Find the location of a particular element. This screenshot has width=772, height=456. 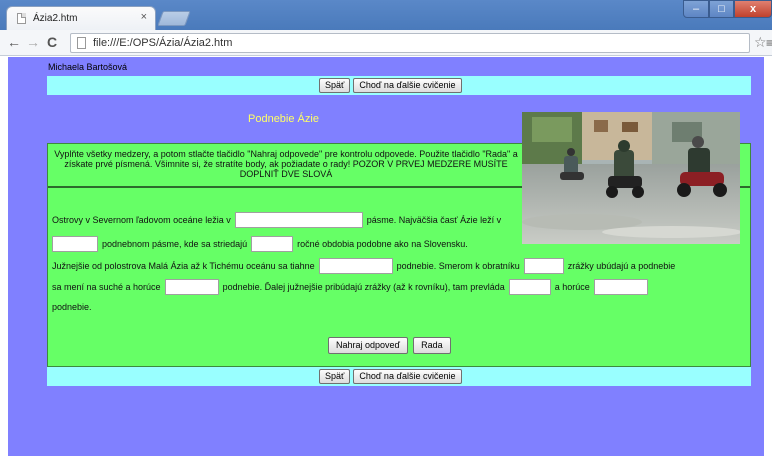

author-name: Michaela Bartošová is located at coordinates (88, 67).